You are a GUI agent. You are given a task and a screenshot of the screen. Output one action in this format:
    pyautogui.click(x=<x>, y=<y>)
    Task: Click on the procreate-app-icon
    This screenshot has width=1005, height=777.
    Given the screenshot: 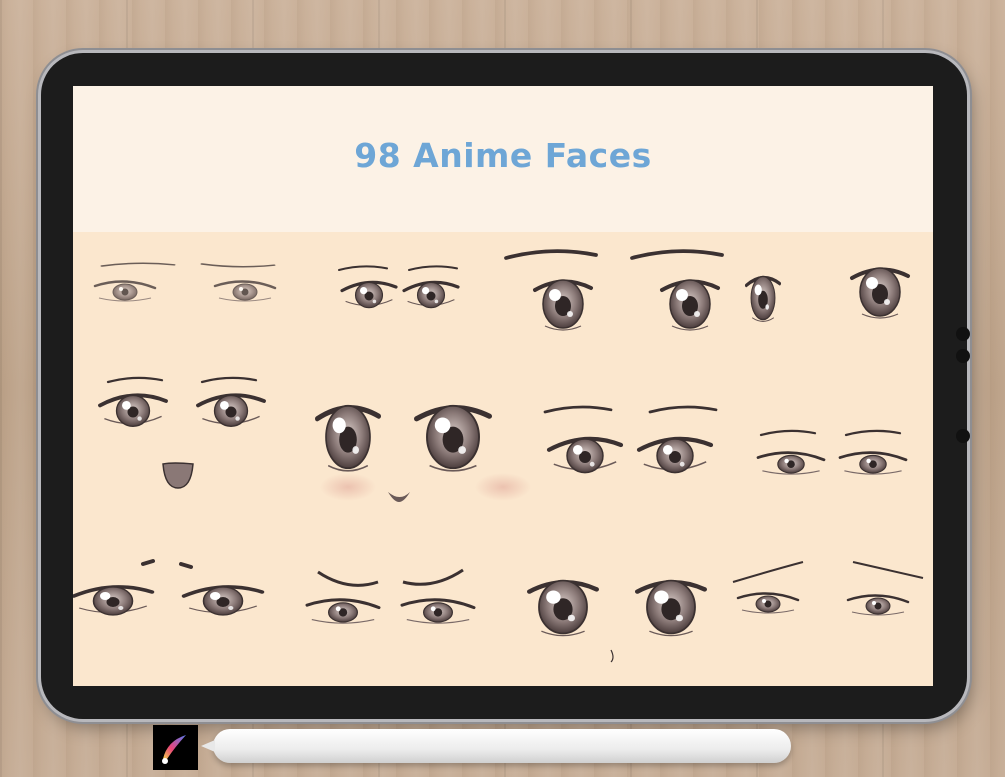 What is the action you would take?
    pyautogui.click(x=175, y=747)
    